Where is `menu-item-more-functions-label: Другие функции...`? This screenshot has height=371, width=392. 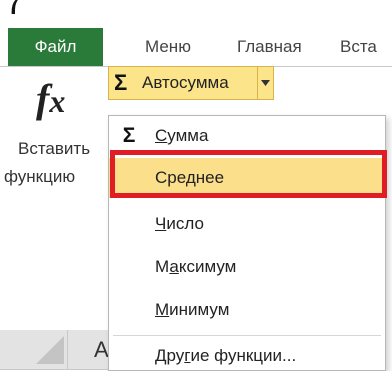 menu-item-more-functions-label: Другие функции... is located at coordinates (226, 355).